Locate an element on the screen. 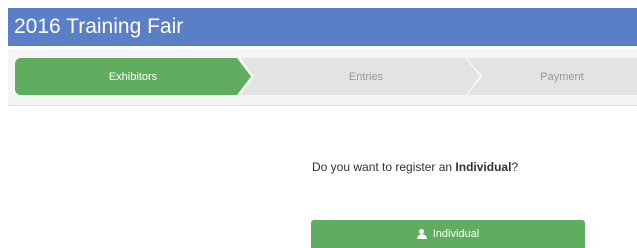  question-suffix: ? is located at coordinates (515, 167).